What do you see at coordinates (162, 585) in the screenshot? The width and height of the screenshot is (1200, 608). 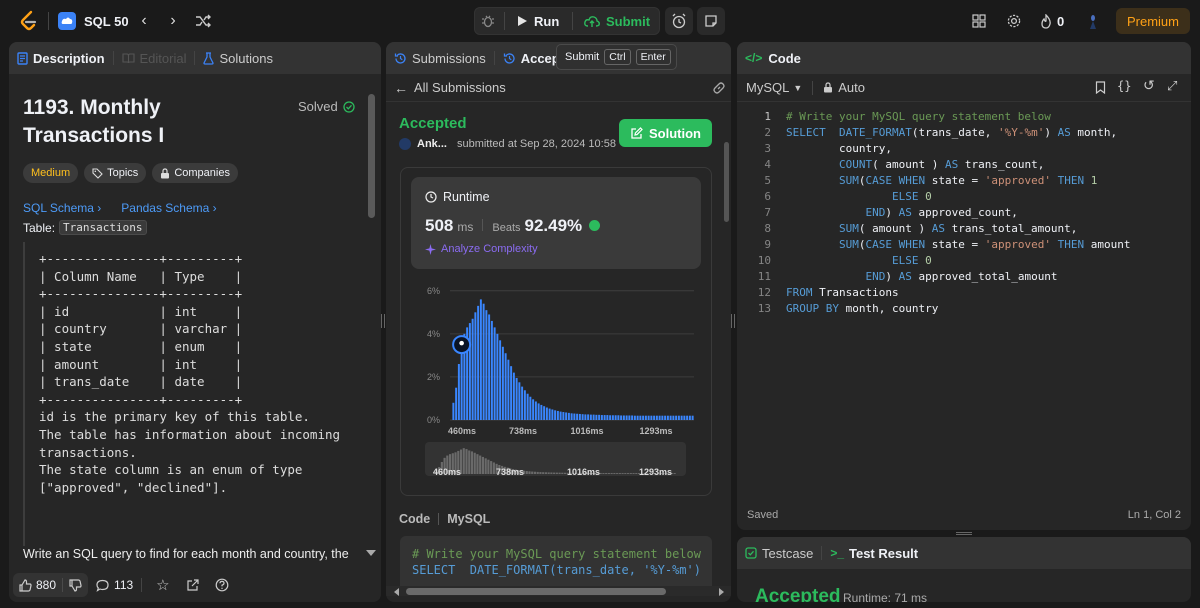 I see `star-icon: ☆` at bounding box center [162, 585].